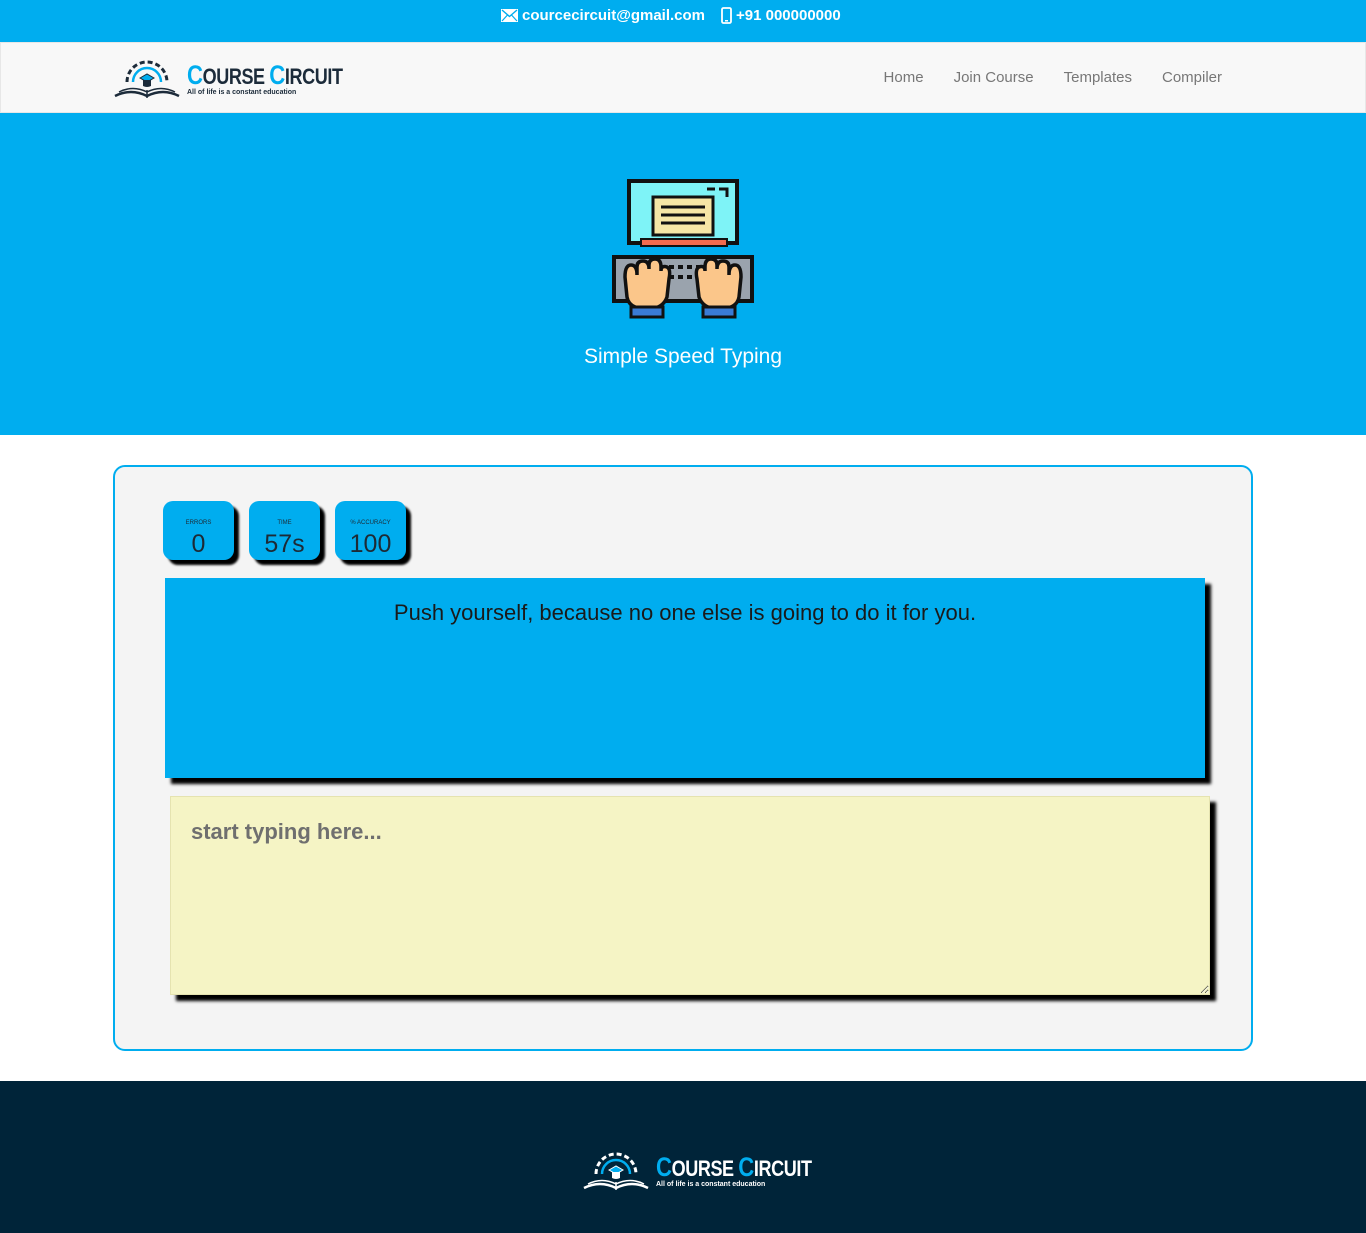  Describe the element at coordinates (198, 544) in the screenshot. I see `errors-value: 0` at that location.